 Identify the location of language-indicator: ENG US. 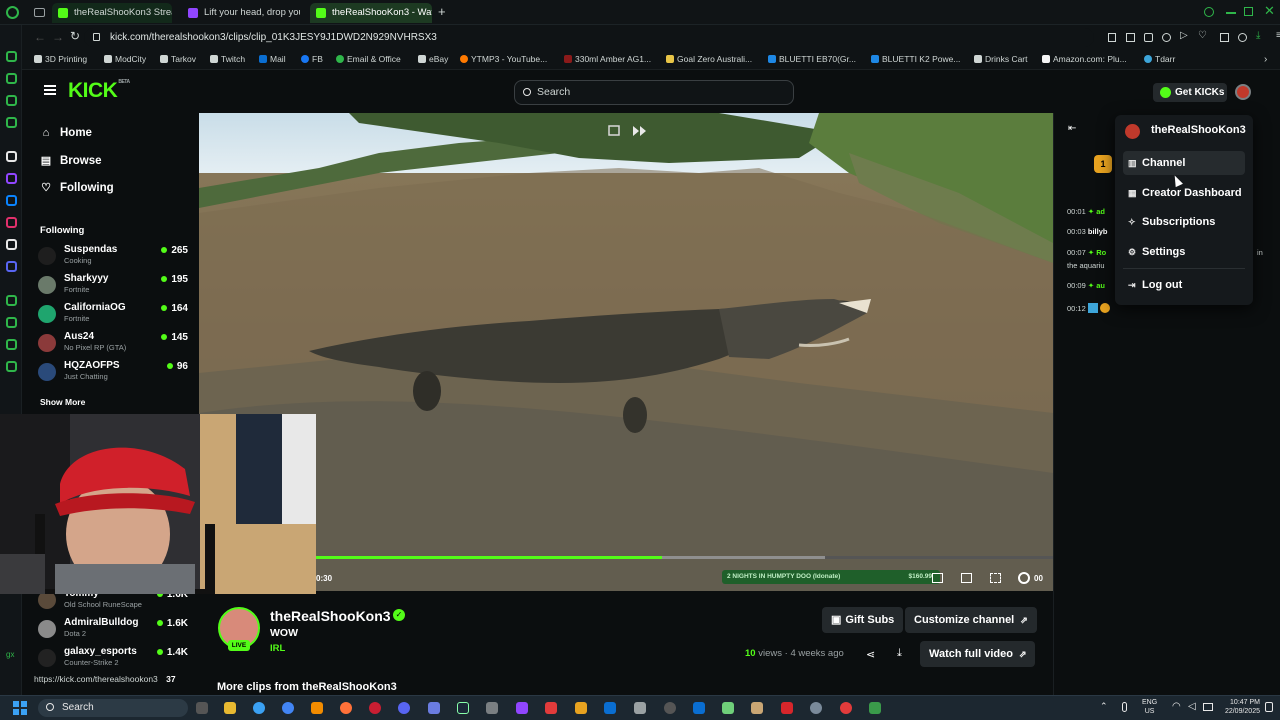
(1149, 707).